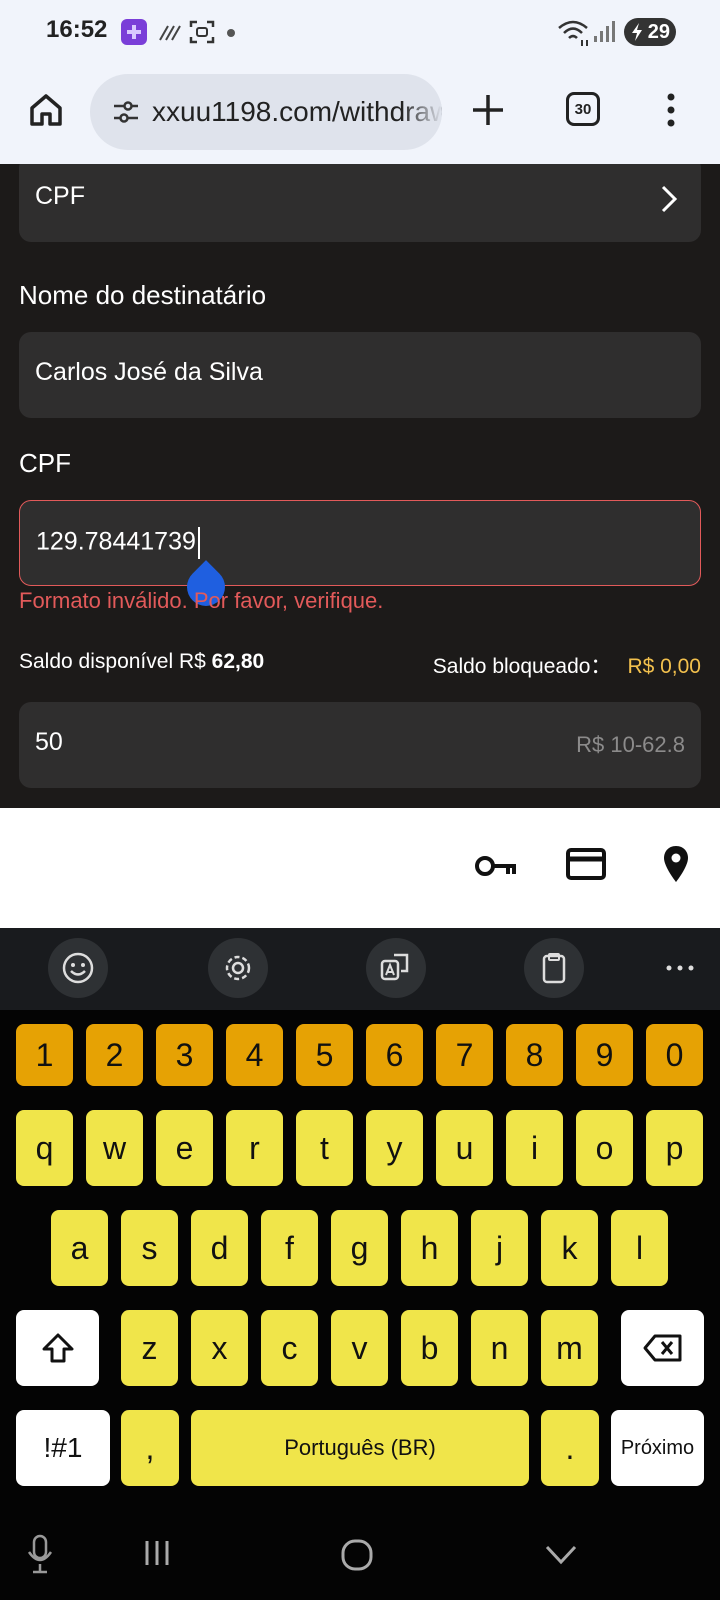  Describe the element at coordinates (360, 745) in the screenshot. I see `amount-input: 50 R$ 10-62.8` at that location.